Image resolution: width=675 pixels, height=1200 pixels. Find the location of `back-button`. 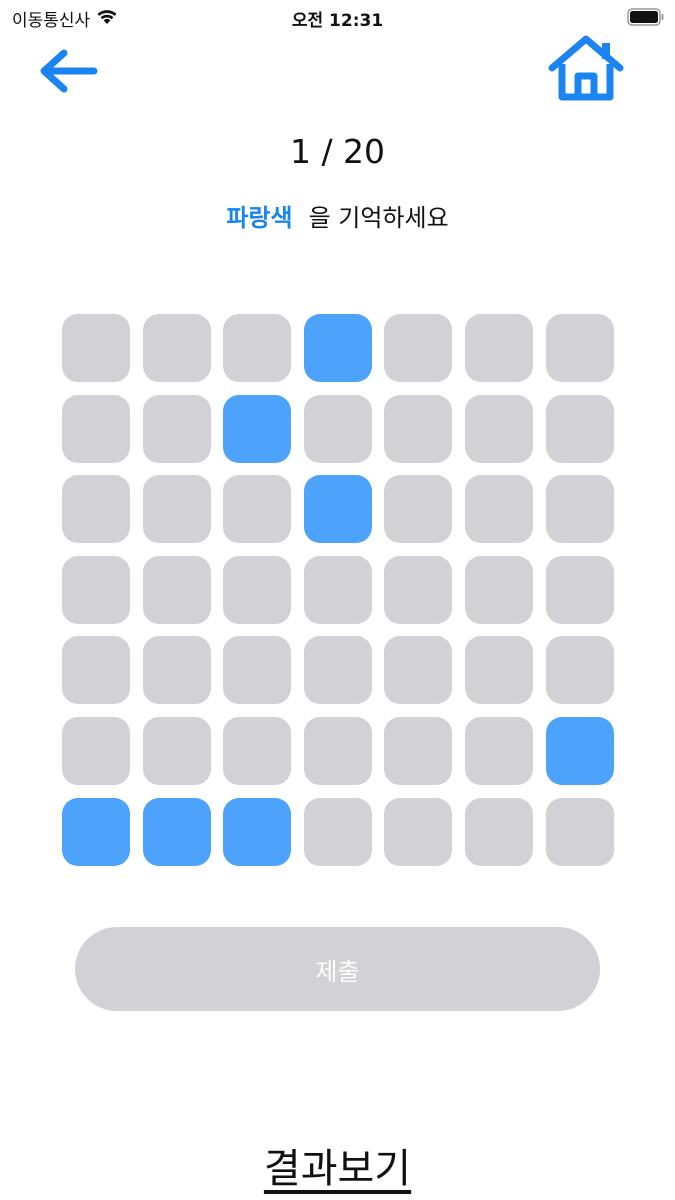

back-button is located at coordinates (68, 71).